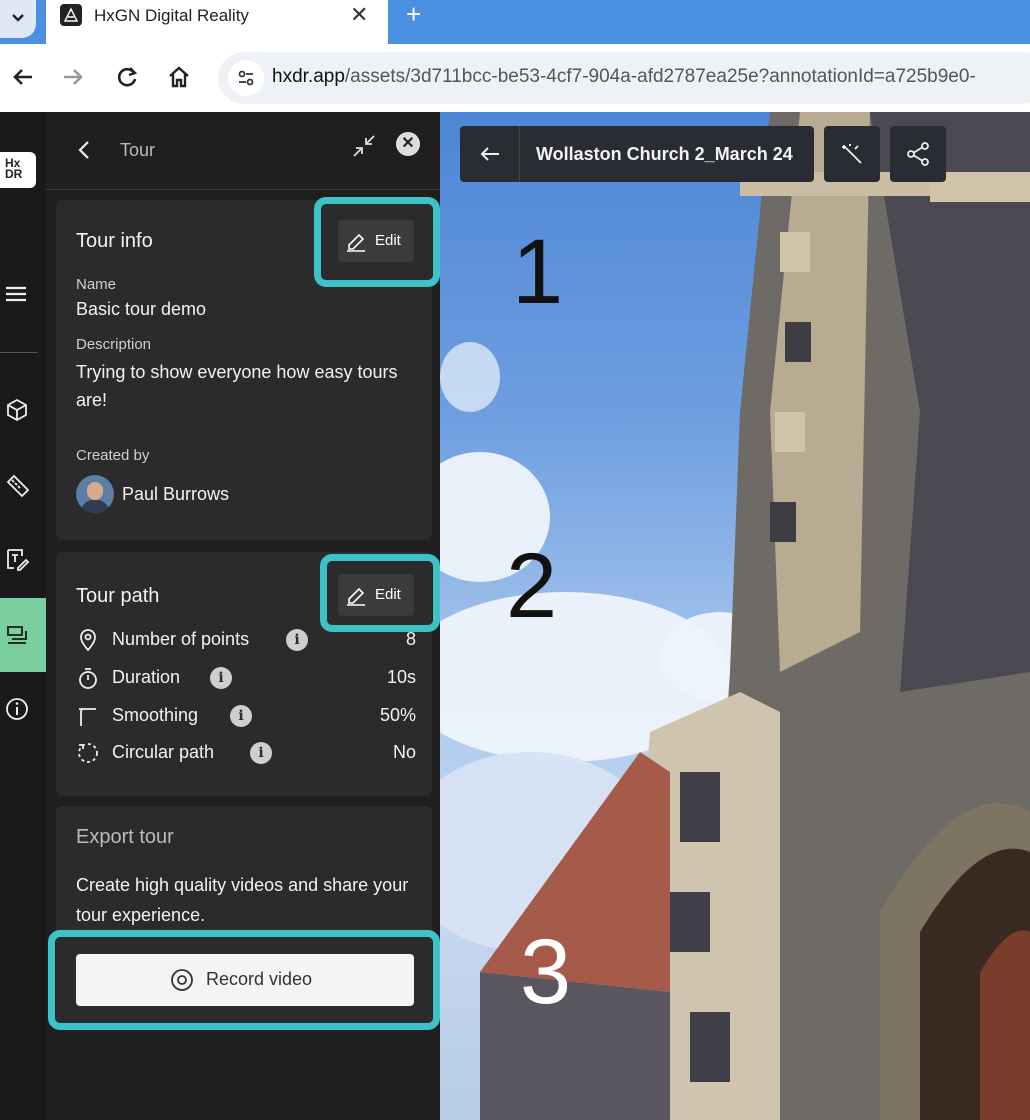  I want to click on viewer-back-button, so click(490, 154).